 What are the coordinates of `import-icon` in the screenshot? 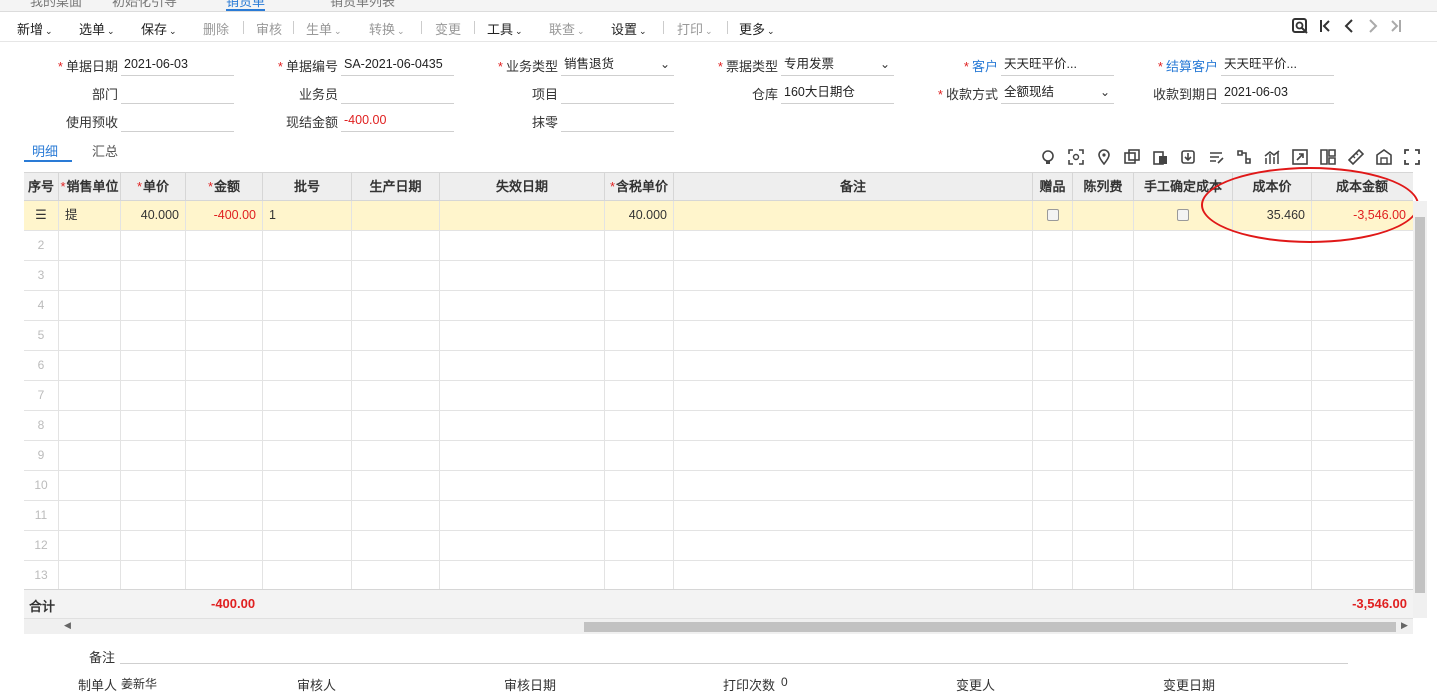 It's located at (1188, 157).